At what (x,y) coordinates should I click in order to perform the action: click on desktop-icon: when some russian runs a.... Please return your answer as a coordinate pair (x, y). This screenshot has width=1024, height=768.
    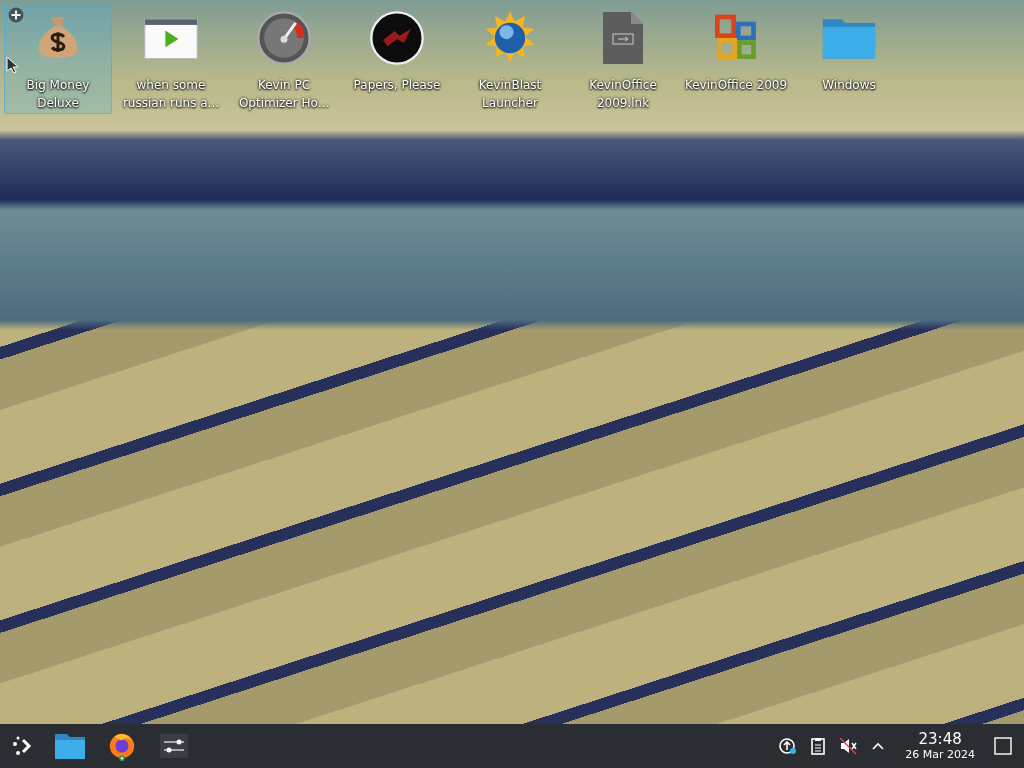
    Looking at the image, I should click on (171, 58).